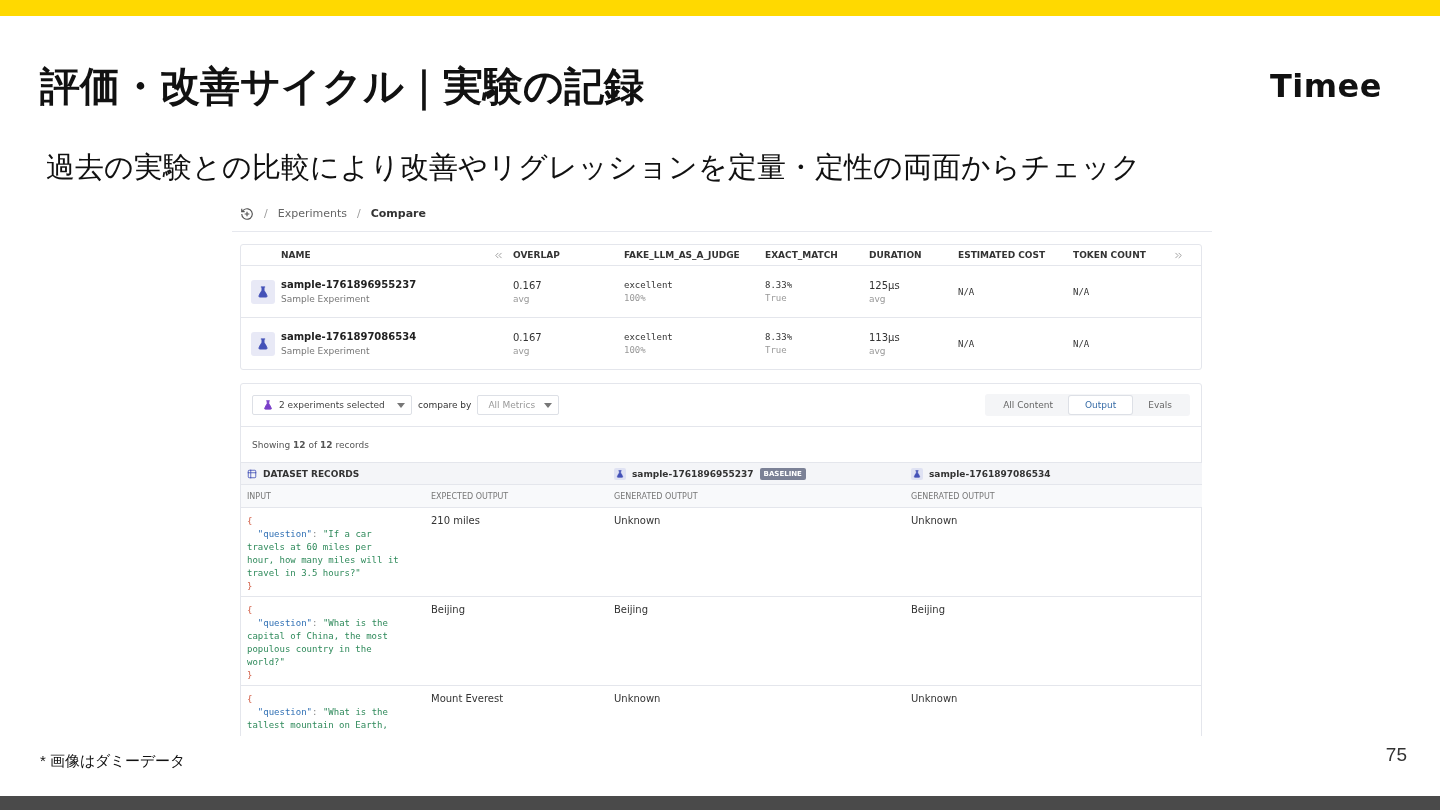 This screenshot has height=810, width=1440. Describe the element at coordinates (568, 255) in the screenshot. I see `column-header: OVERLAP` at that location.